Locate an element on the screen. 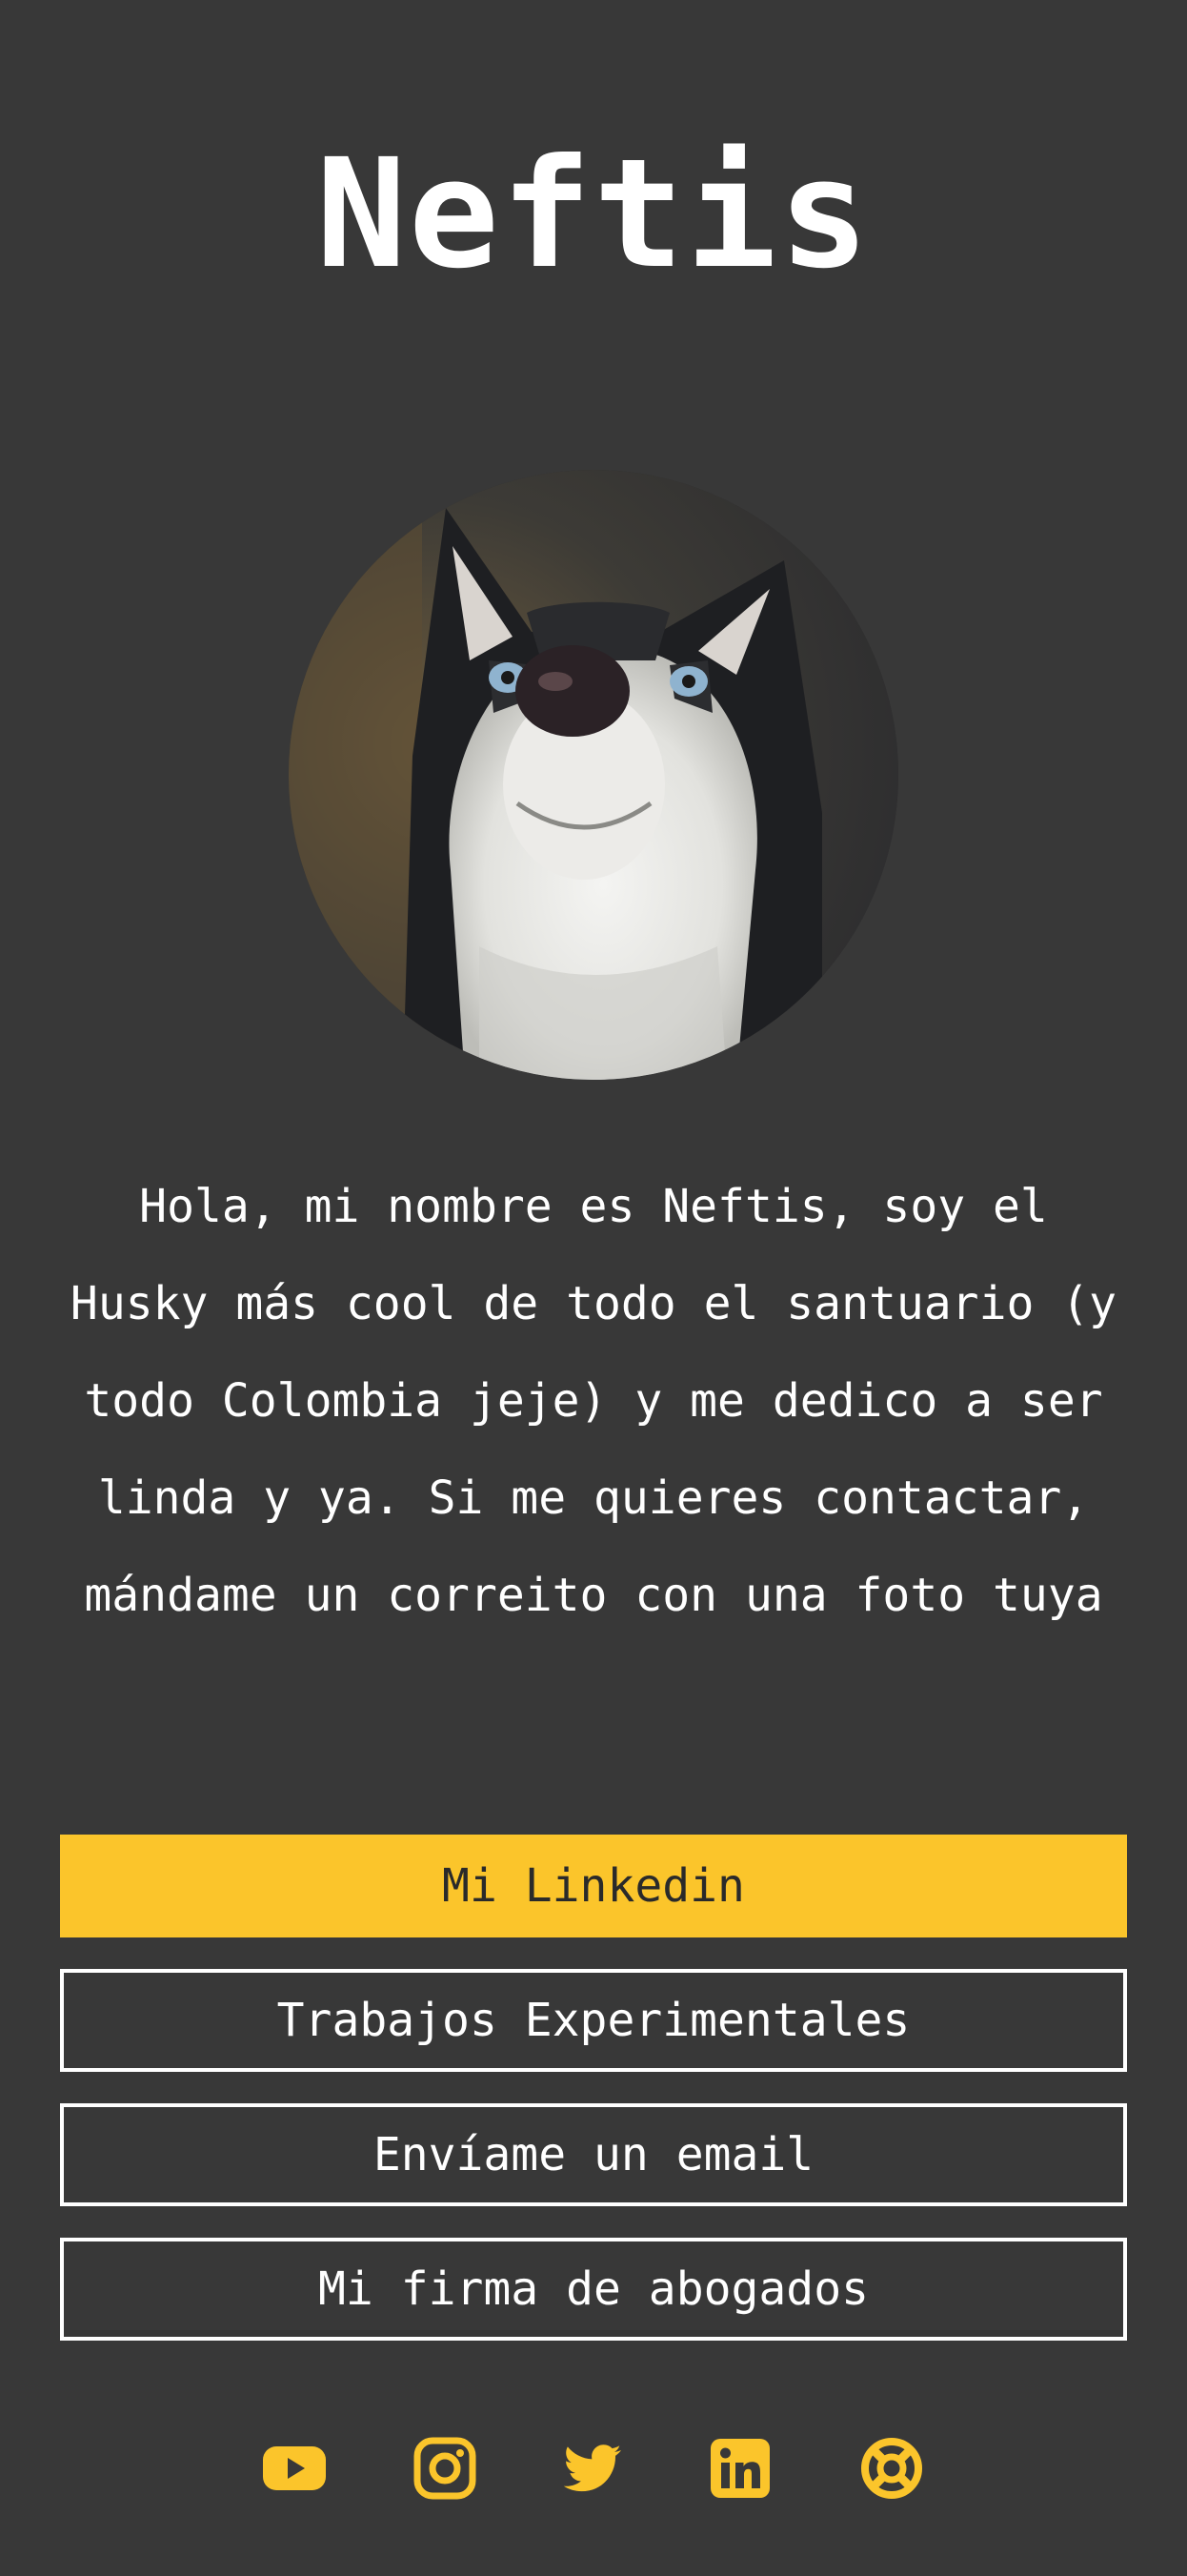 This screenshot has height=2576, width=1187. profile-name: Neftis is located at coordinates (593, 215).